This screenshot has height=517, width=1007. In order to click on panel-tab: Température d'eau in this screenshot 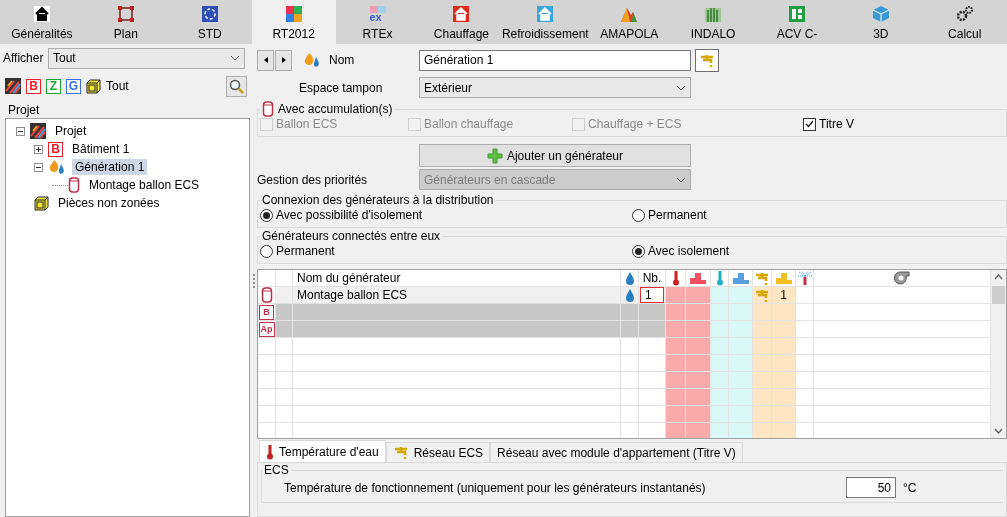, I will do `click(322, 451)`.